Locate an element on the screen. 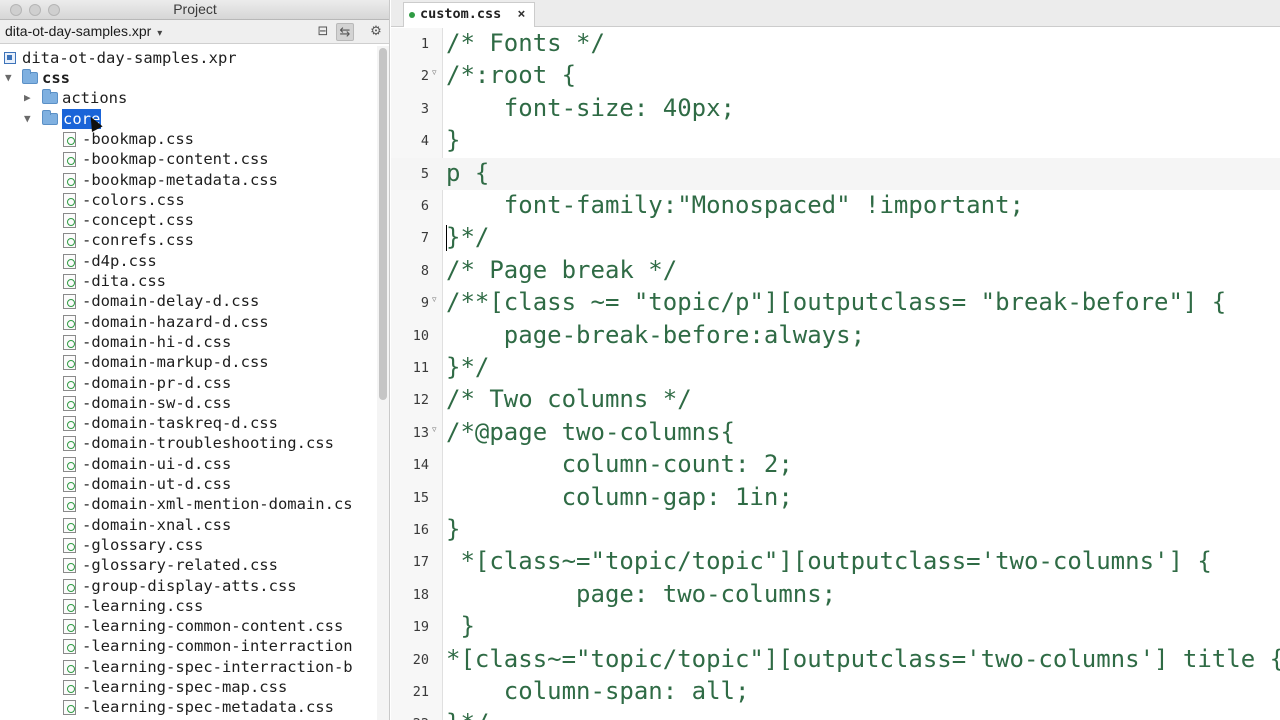  tree-file-item: -learning.css is located at coordinates (188, 606).